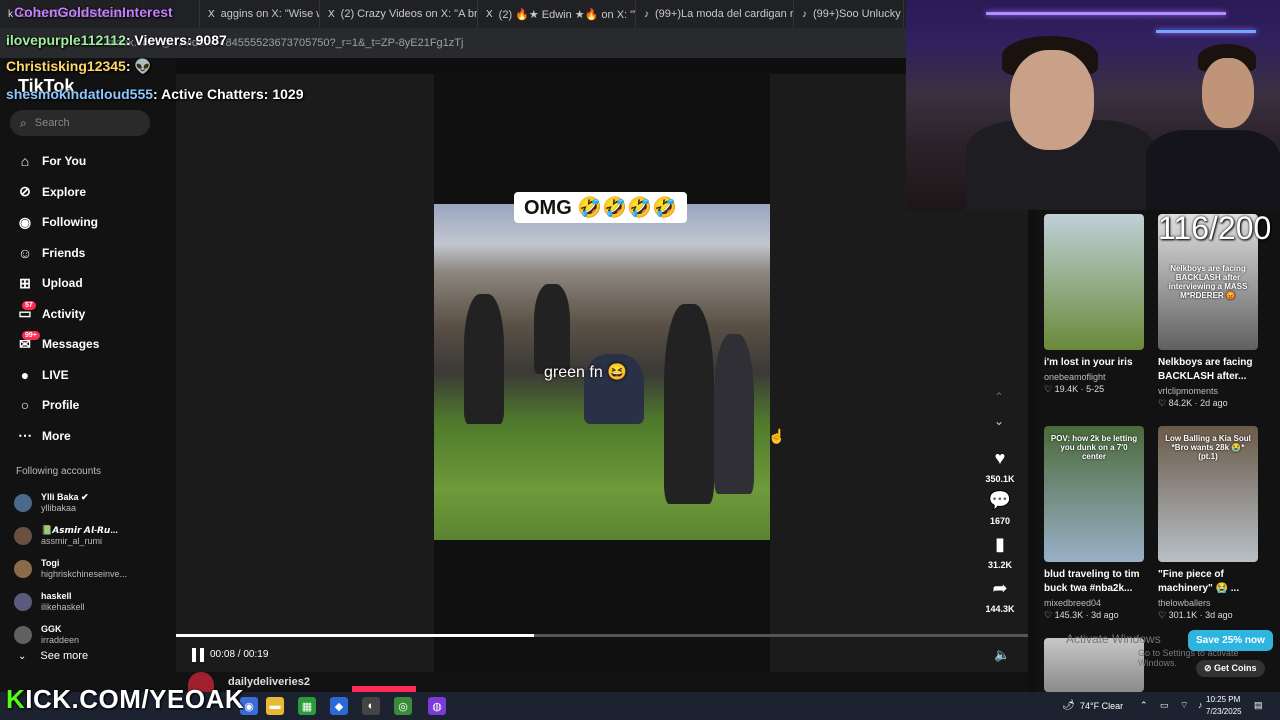  Describe the element at coordinates (1113, 639) in the screenshot. I see `activate-windows-title: Activate Windows` at that location.